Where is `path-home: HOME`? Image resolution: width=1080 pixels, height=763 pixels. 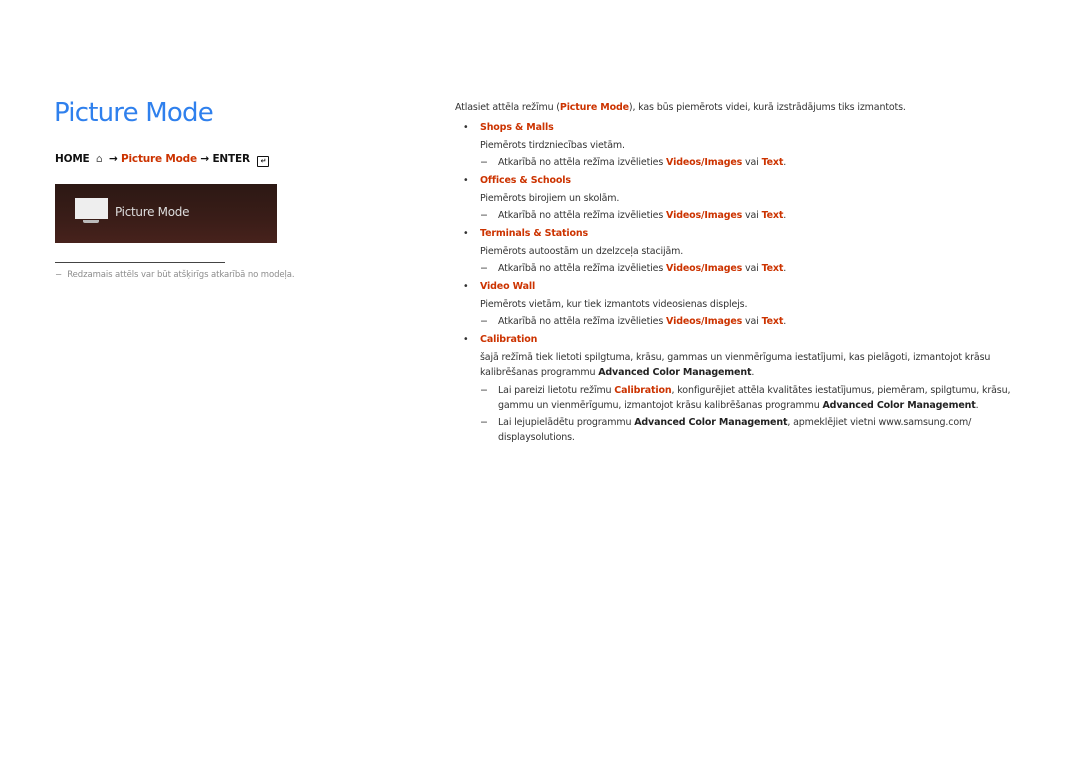
path-home: HOME is located at coordinates (72, 159).